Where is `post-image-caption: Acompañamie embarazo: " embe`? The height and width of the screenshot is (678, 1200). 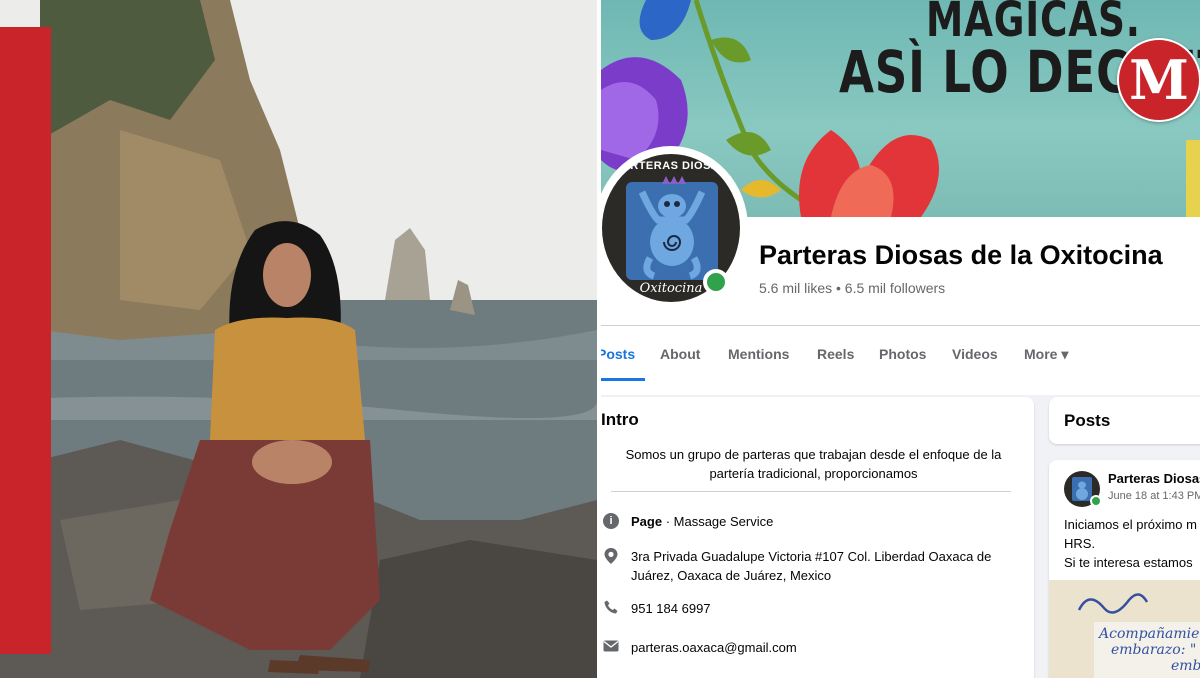
post-image-caption: Acompañamie embarazo: " embe is located at coordinates (1149, 650).